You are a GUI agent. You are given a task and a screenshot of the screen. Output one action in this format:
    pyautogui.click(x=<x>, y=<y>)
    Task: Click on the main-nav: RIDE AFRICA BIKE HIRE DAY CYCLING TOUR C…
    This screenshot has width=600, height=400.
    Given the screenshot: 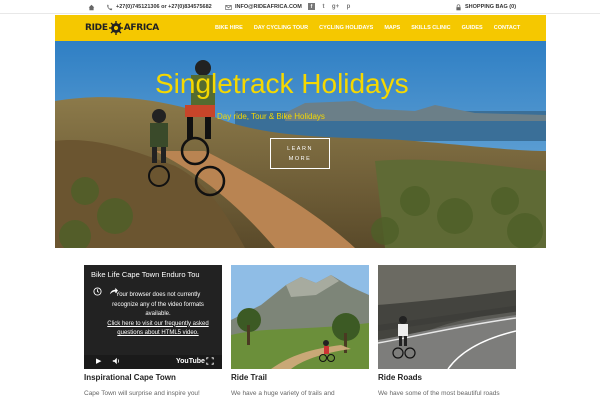 What is the action you would take?
    pyautogui.click(x=300, y=28)
    